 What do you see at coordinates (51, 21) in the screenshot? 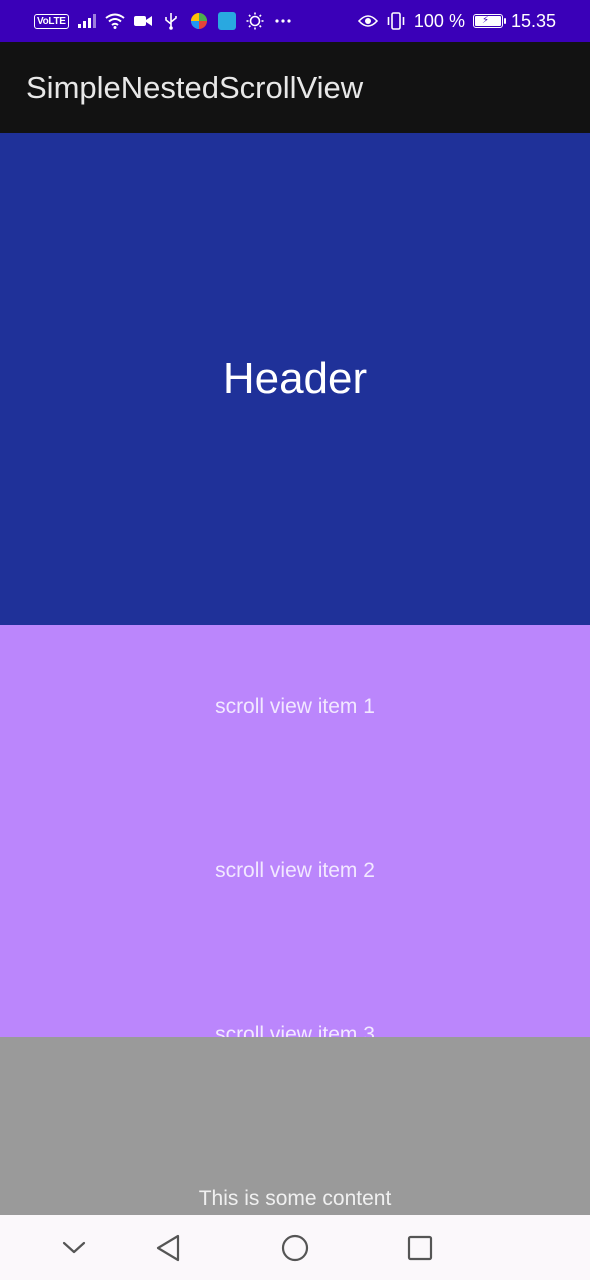
I see `volte-badge: VoLTE` at bounding box center [51, 21].